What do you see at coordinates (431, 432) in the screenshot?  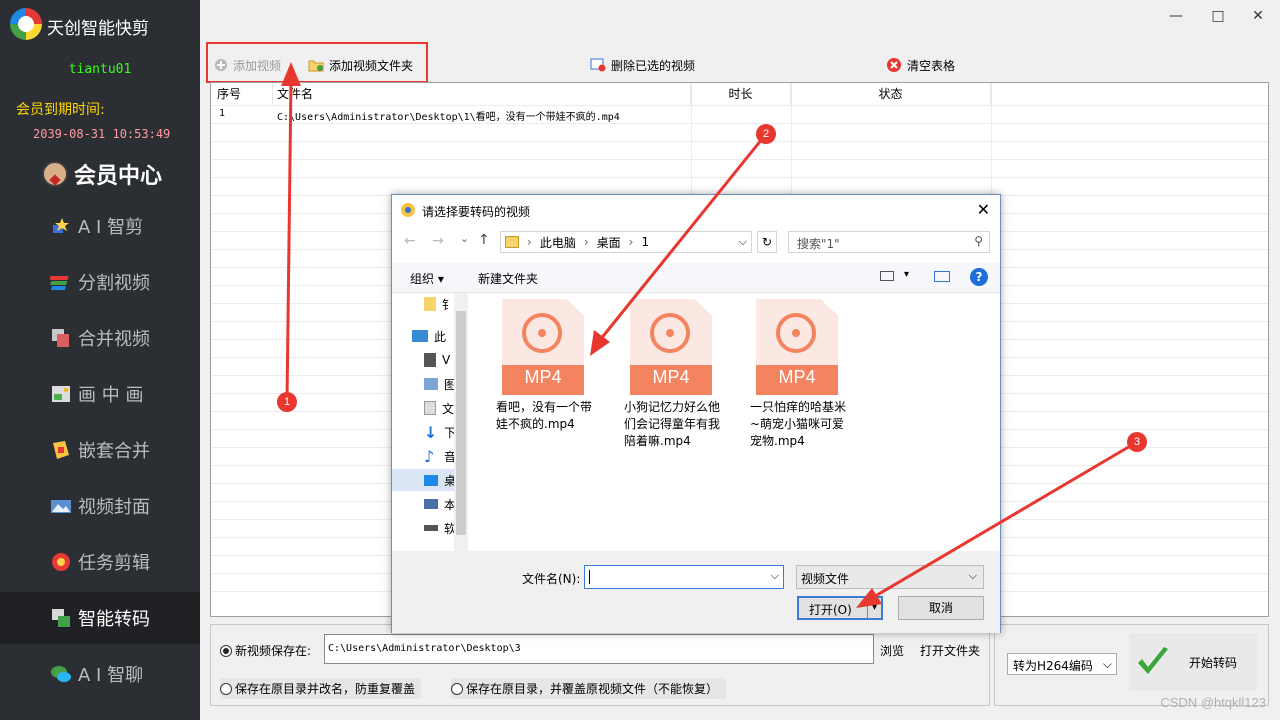 I see `download-icon: ↓` at bounding box center [431, 432].